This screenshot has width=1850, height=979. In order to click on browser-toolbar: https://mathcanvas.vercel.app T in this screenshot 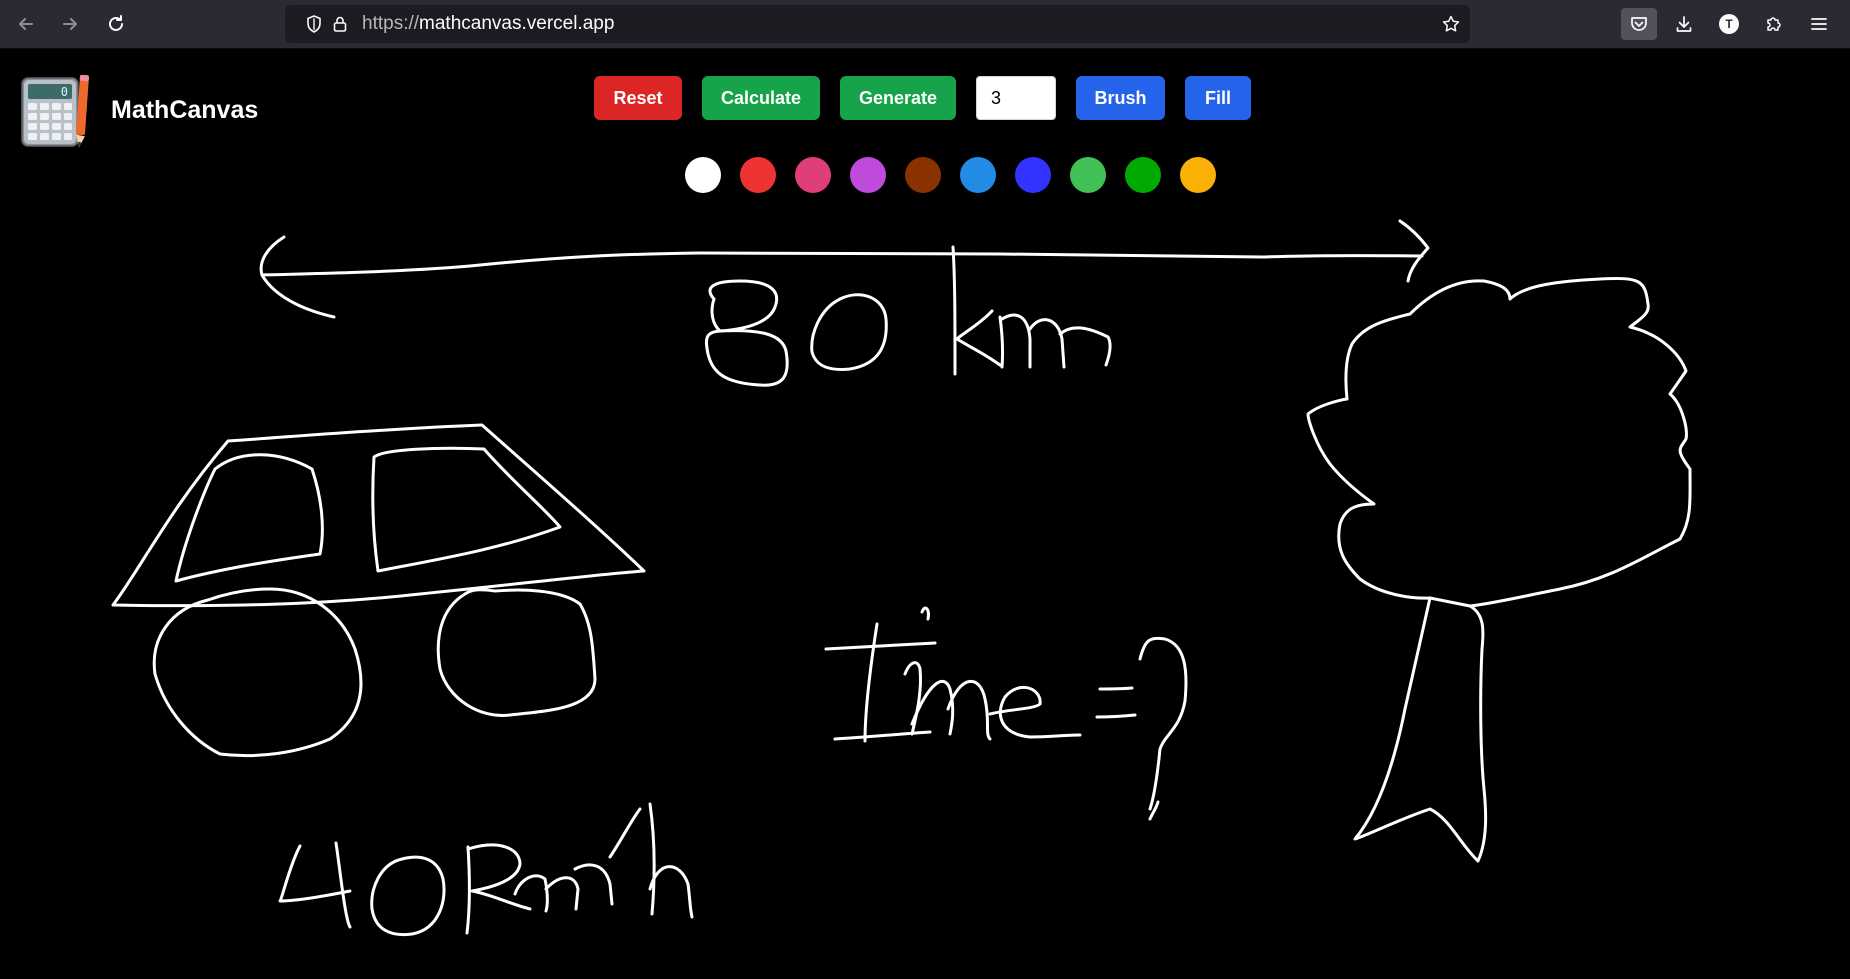, I will do `click(925, 24)`.